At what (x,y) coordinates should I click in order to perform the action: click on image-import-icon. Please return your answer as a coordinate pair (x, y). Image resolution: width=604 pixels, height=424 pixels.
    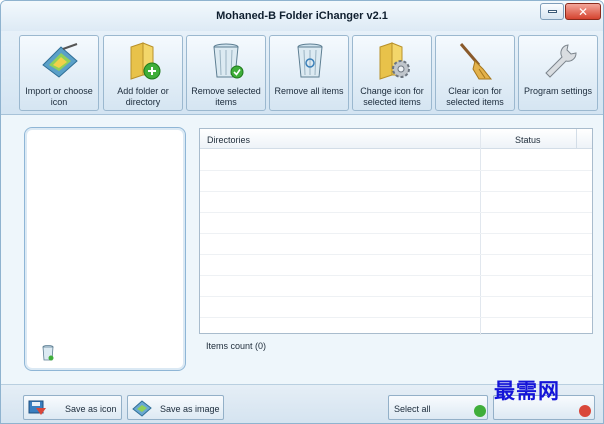
    Looking at the image, I should click on (60, 60).